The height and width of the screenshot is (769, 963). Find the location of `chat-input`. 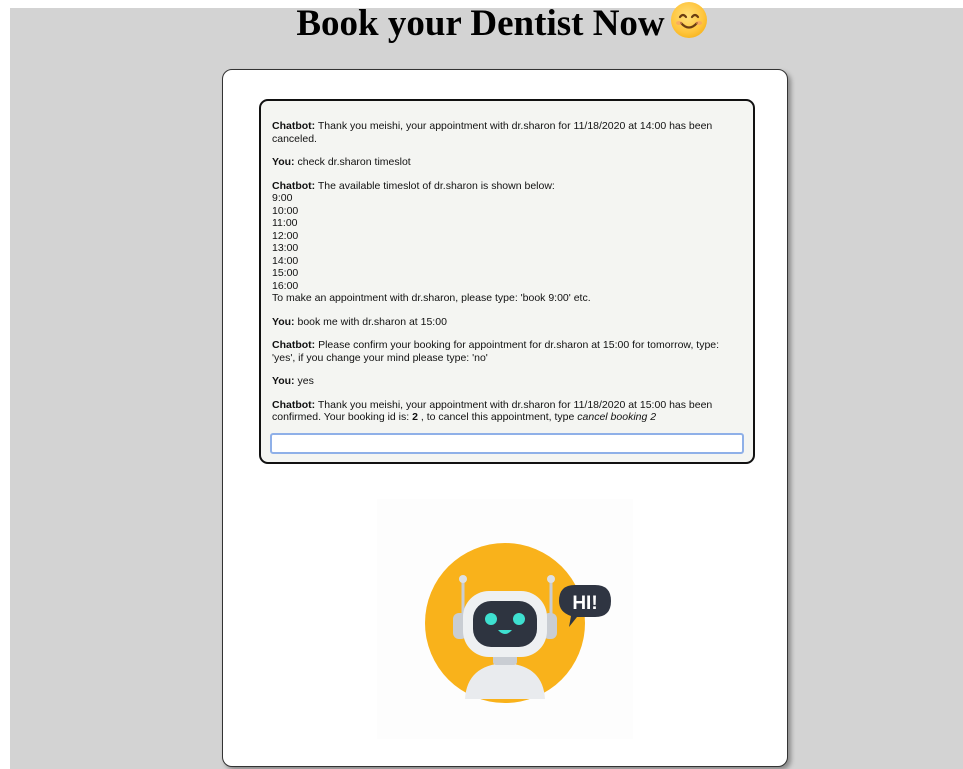

chat-input is located at coordinates (507, 443).